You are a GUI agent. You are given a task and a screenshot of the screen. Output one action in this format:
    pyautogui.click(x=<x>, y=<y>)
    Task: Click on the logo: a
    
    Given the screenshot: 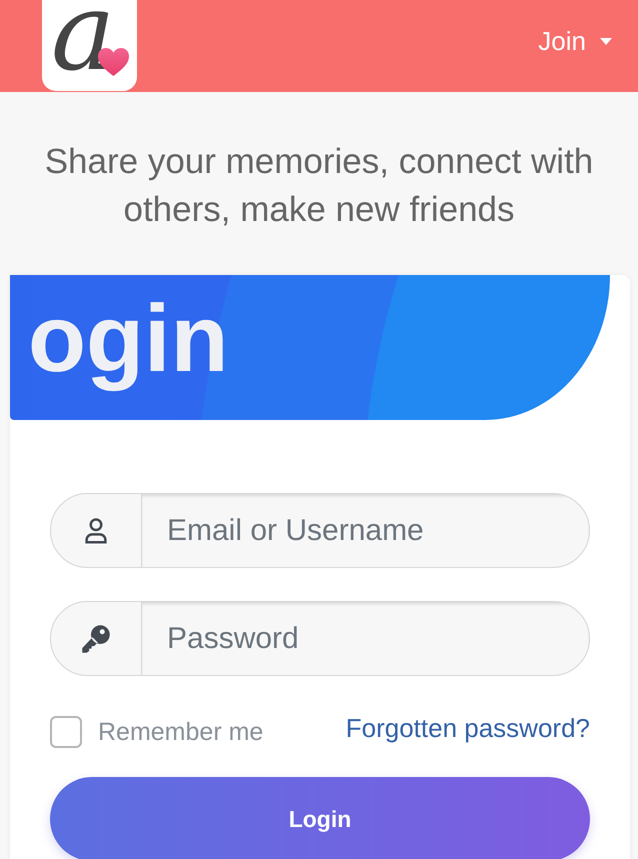 What is the action you would take?
    pyautogui.click(x=89, y=45)
    